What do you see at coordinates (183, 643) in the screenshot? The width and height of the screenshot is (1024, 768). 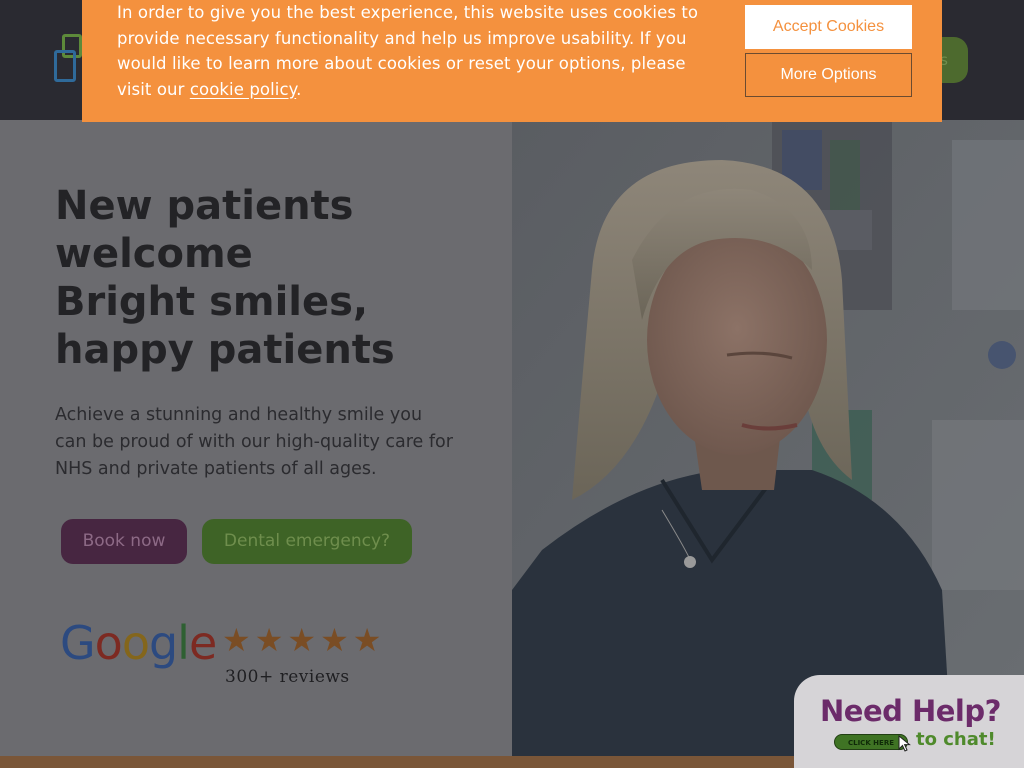 I see `google-letter: l` at bounding box center [183, 643].